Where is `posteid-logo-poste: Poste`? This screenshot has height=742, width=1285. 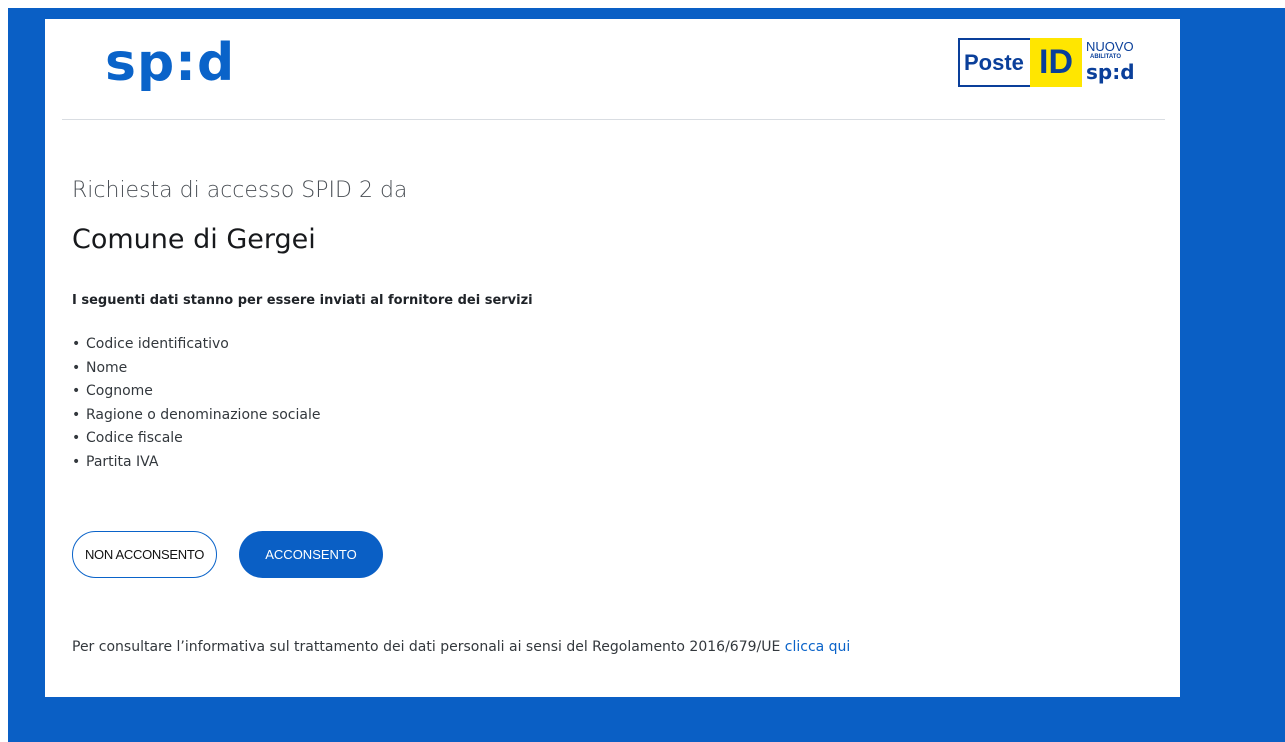
posteid-logo-poste: Poste is located at coordinates (994, 62).